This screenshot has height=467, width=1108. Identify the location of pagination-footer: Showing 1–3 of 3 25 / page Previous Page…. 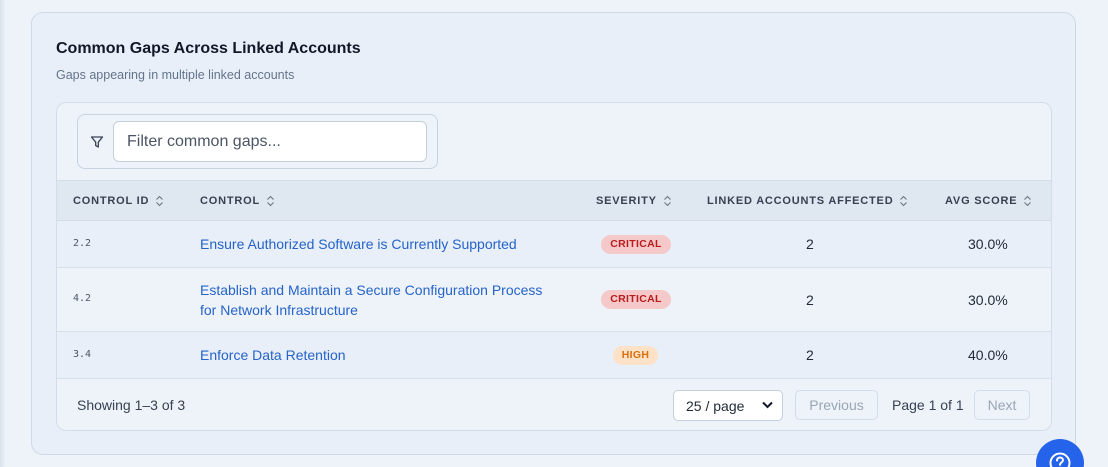
(554, 404).